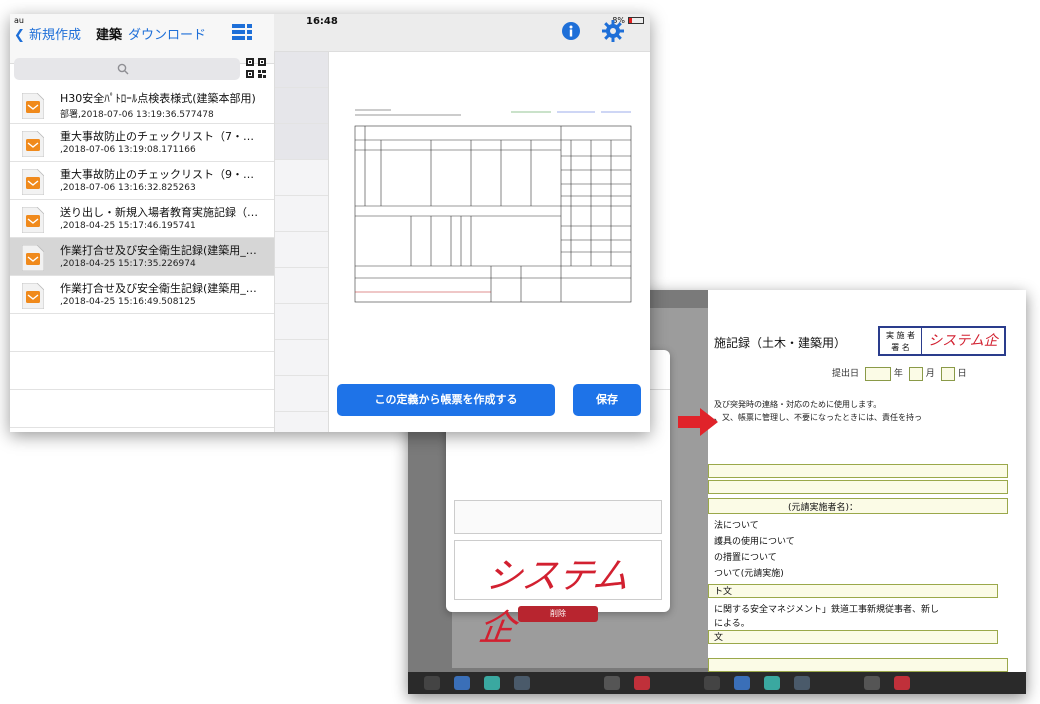  Describe the element at coordinates (846, 374) in the screenshot. I see `submit-date-label: 提出日` at that location.